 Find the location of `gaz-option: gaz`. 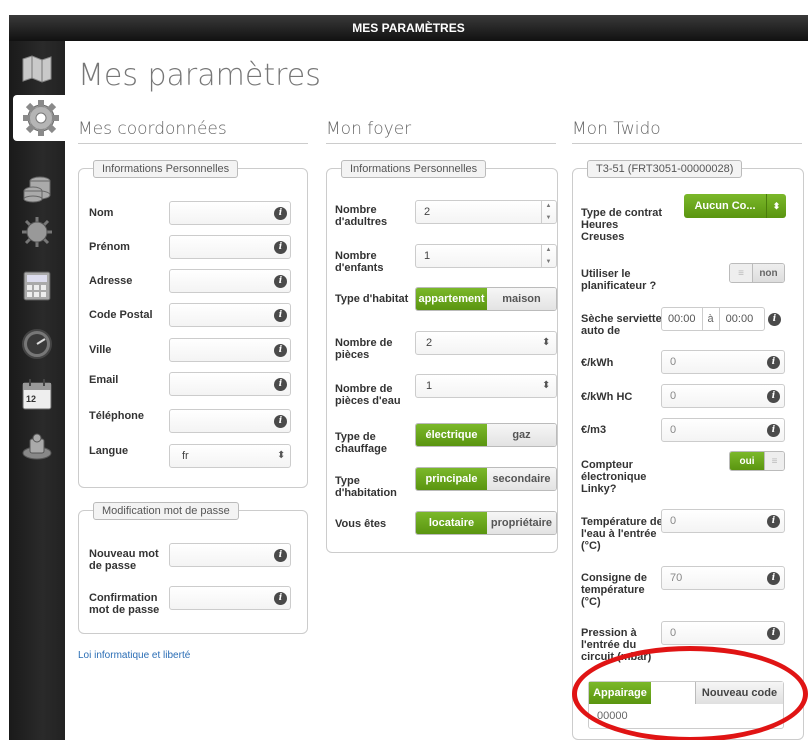

gaz-option: gaz is located at coordinates (521, 435).